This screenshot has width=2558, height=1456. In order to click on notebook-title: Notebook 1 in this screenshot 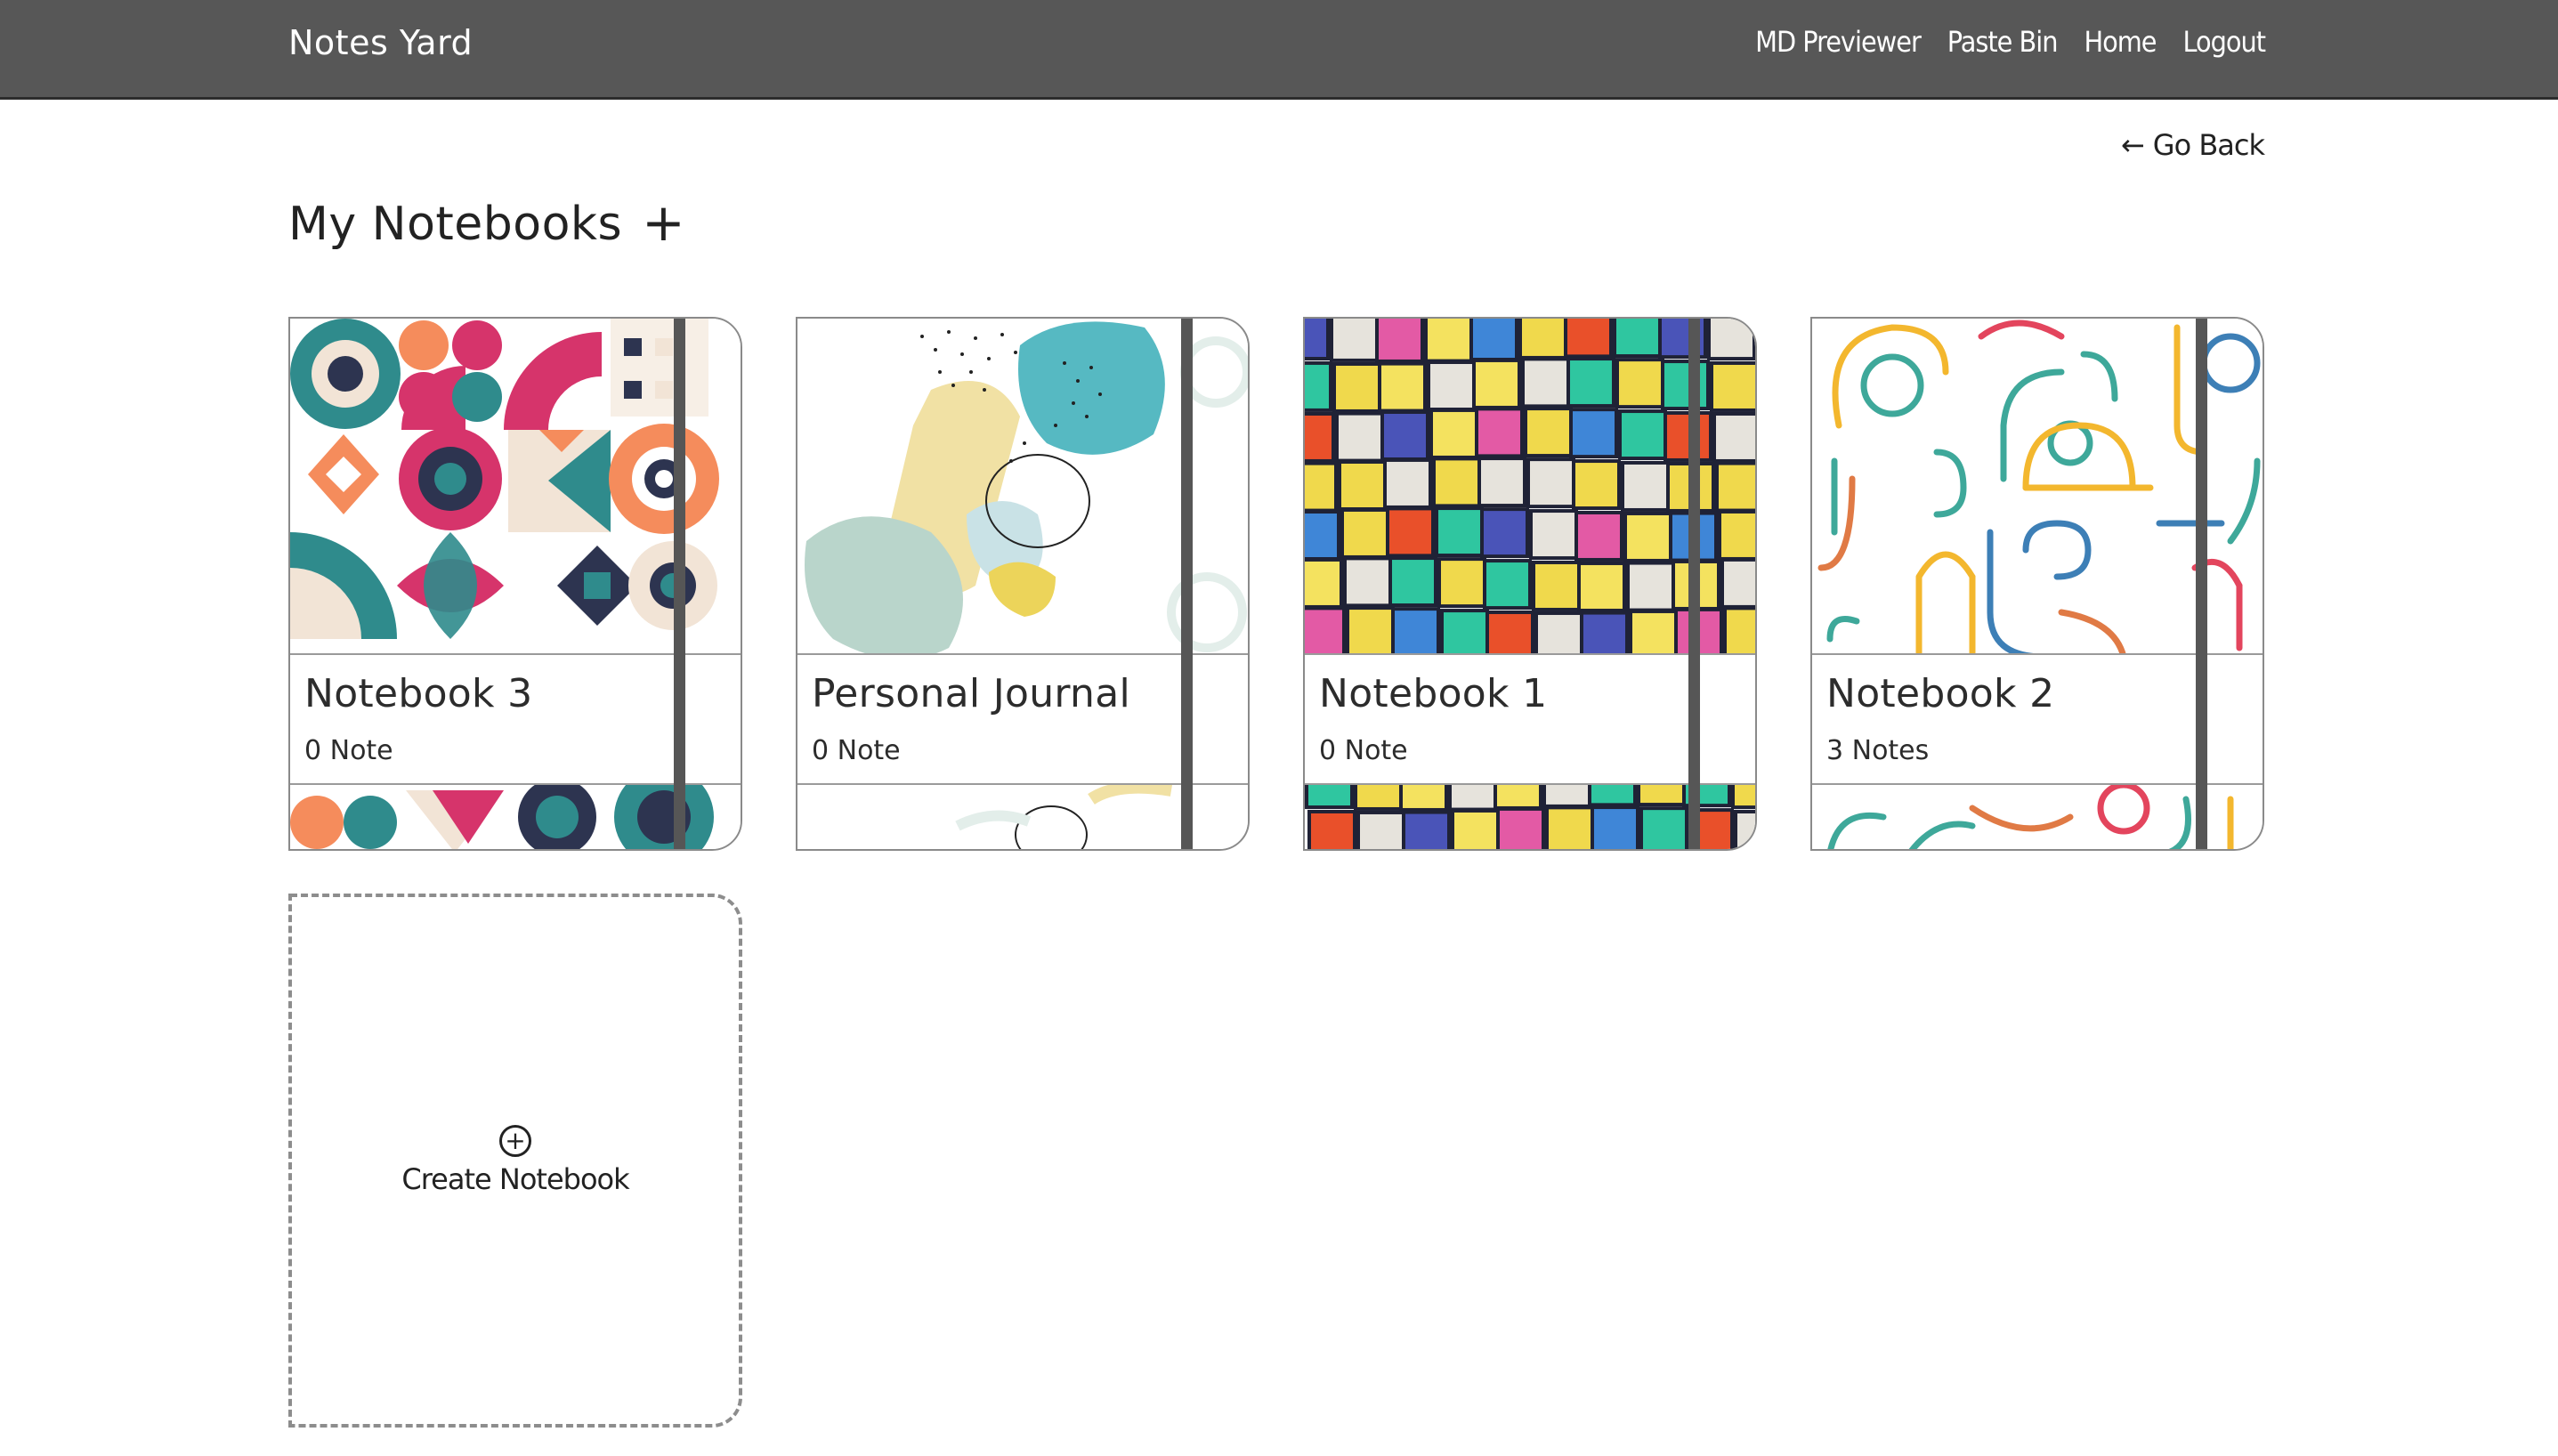, I will do `click(1433, 693)`.